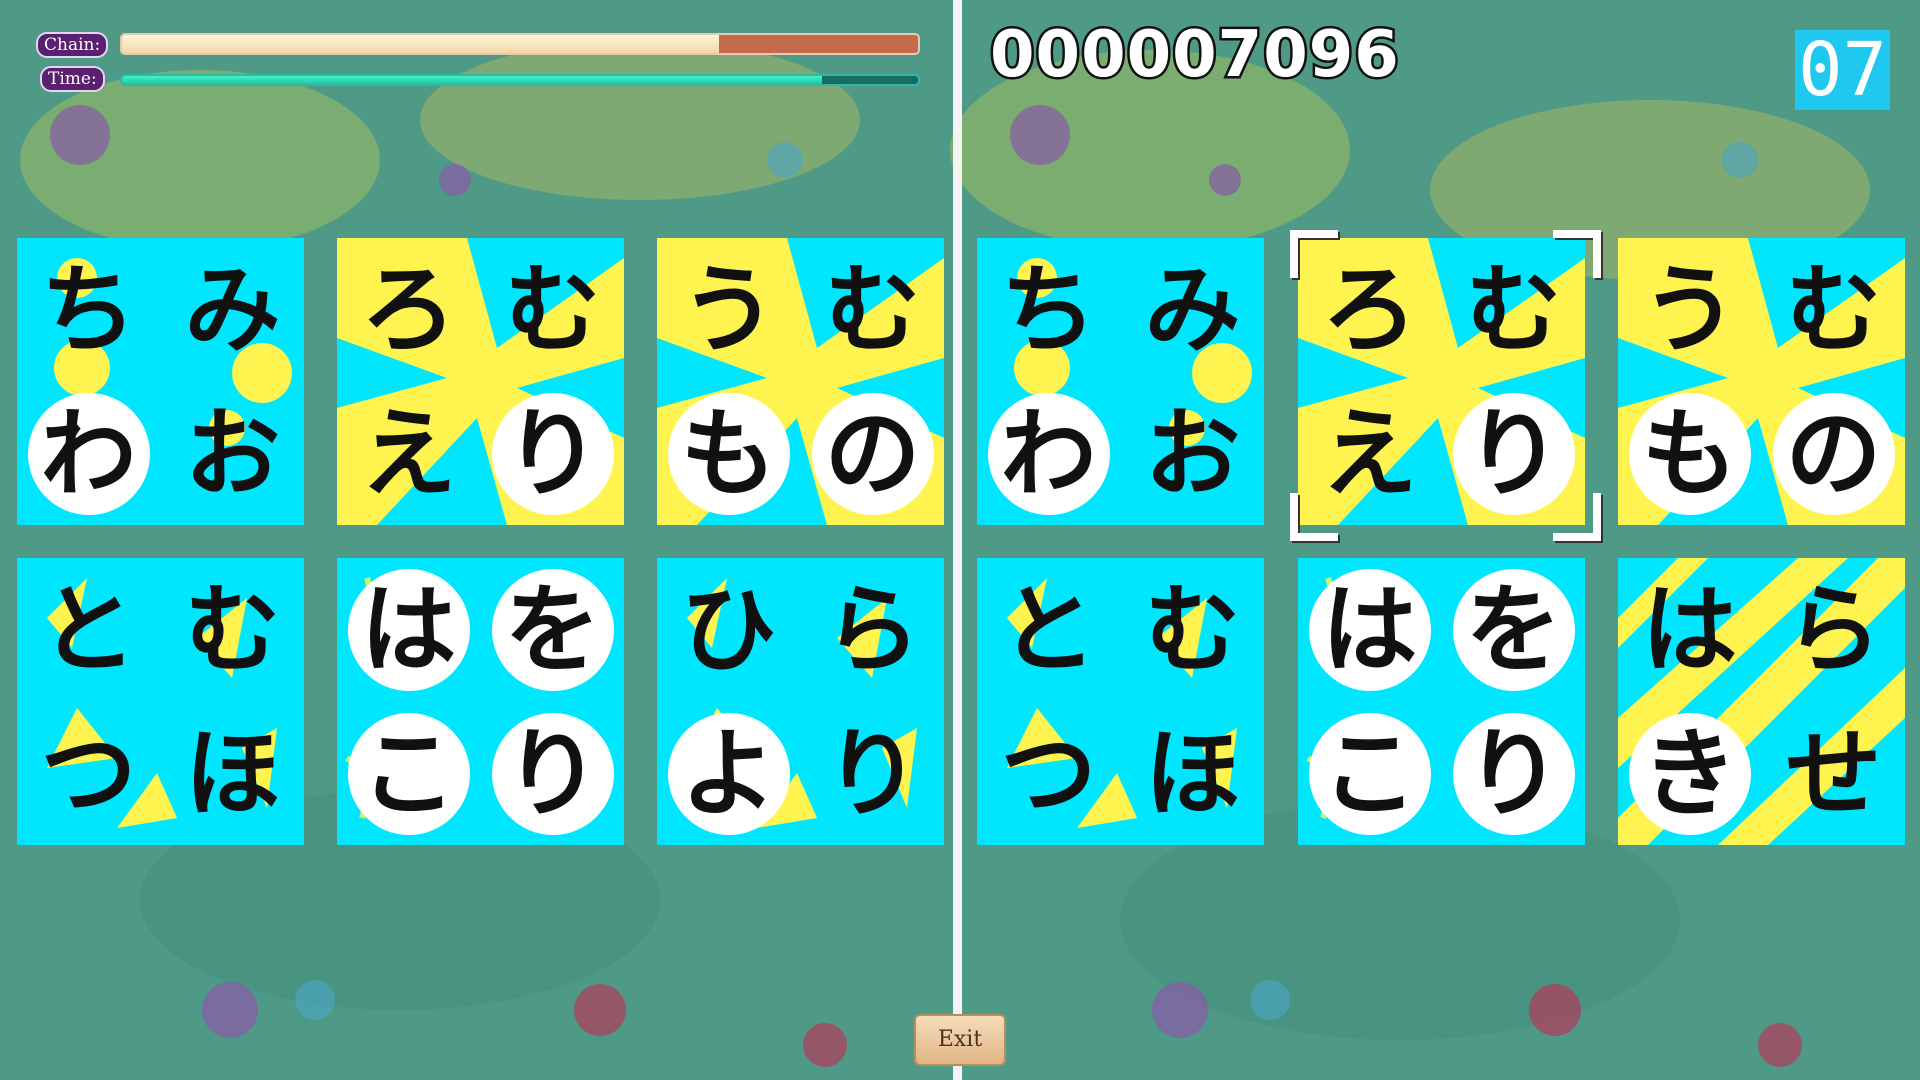  Describe the element at coordinates (728, 773) in the screenshot. I see `kana-char: よ` at that location.